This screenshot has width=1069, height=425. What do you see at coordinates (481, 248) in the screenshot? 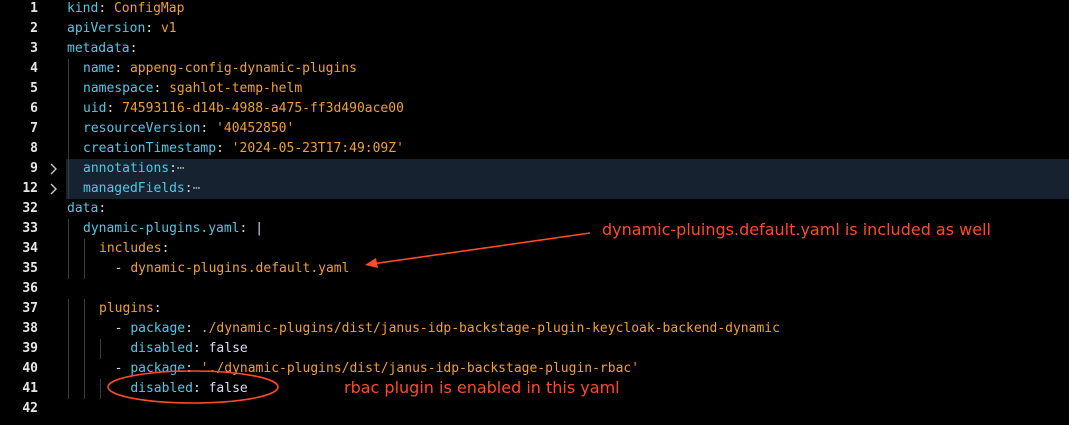
I see `annotation-arrow-line` at bounding box center [481, 248].